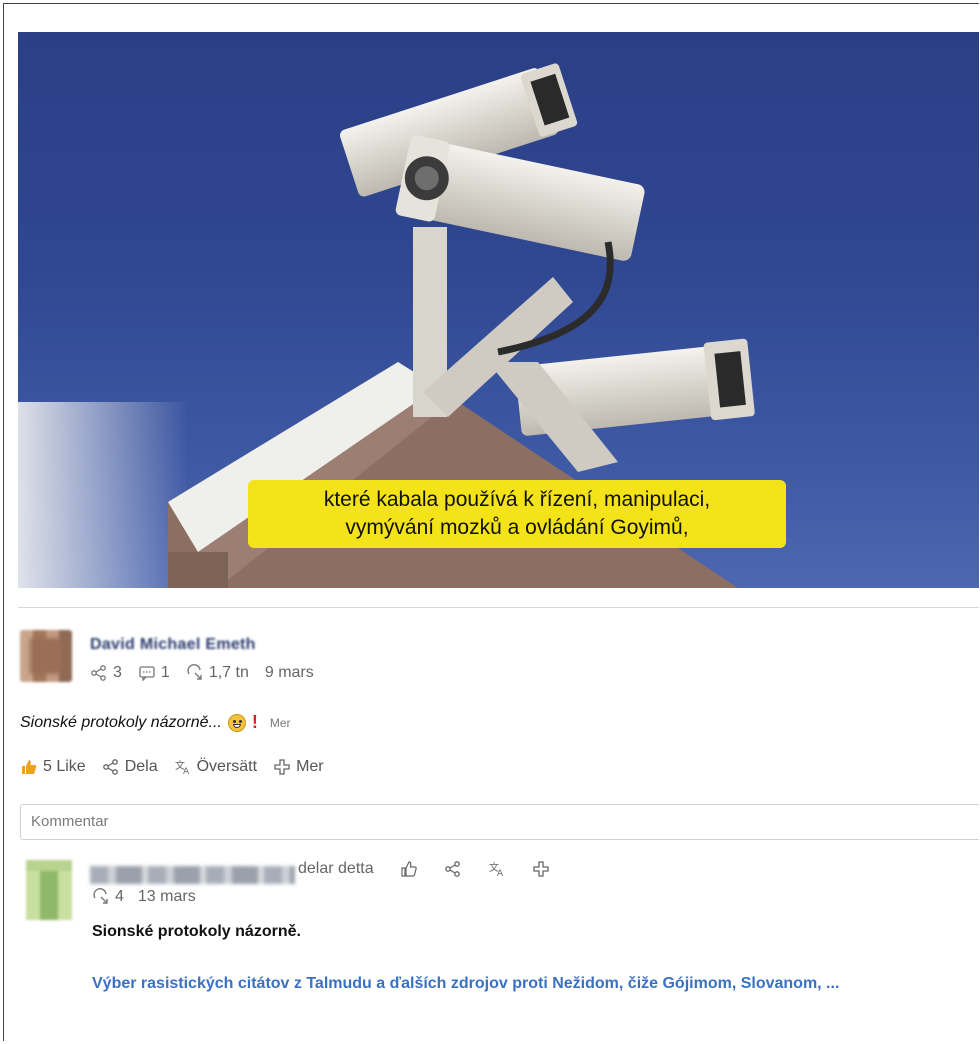  Describe the element at coordinates (280, 723) in the screenshot. I see `see-more-link: Mer` at that location.